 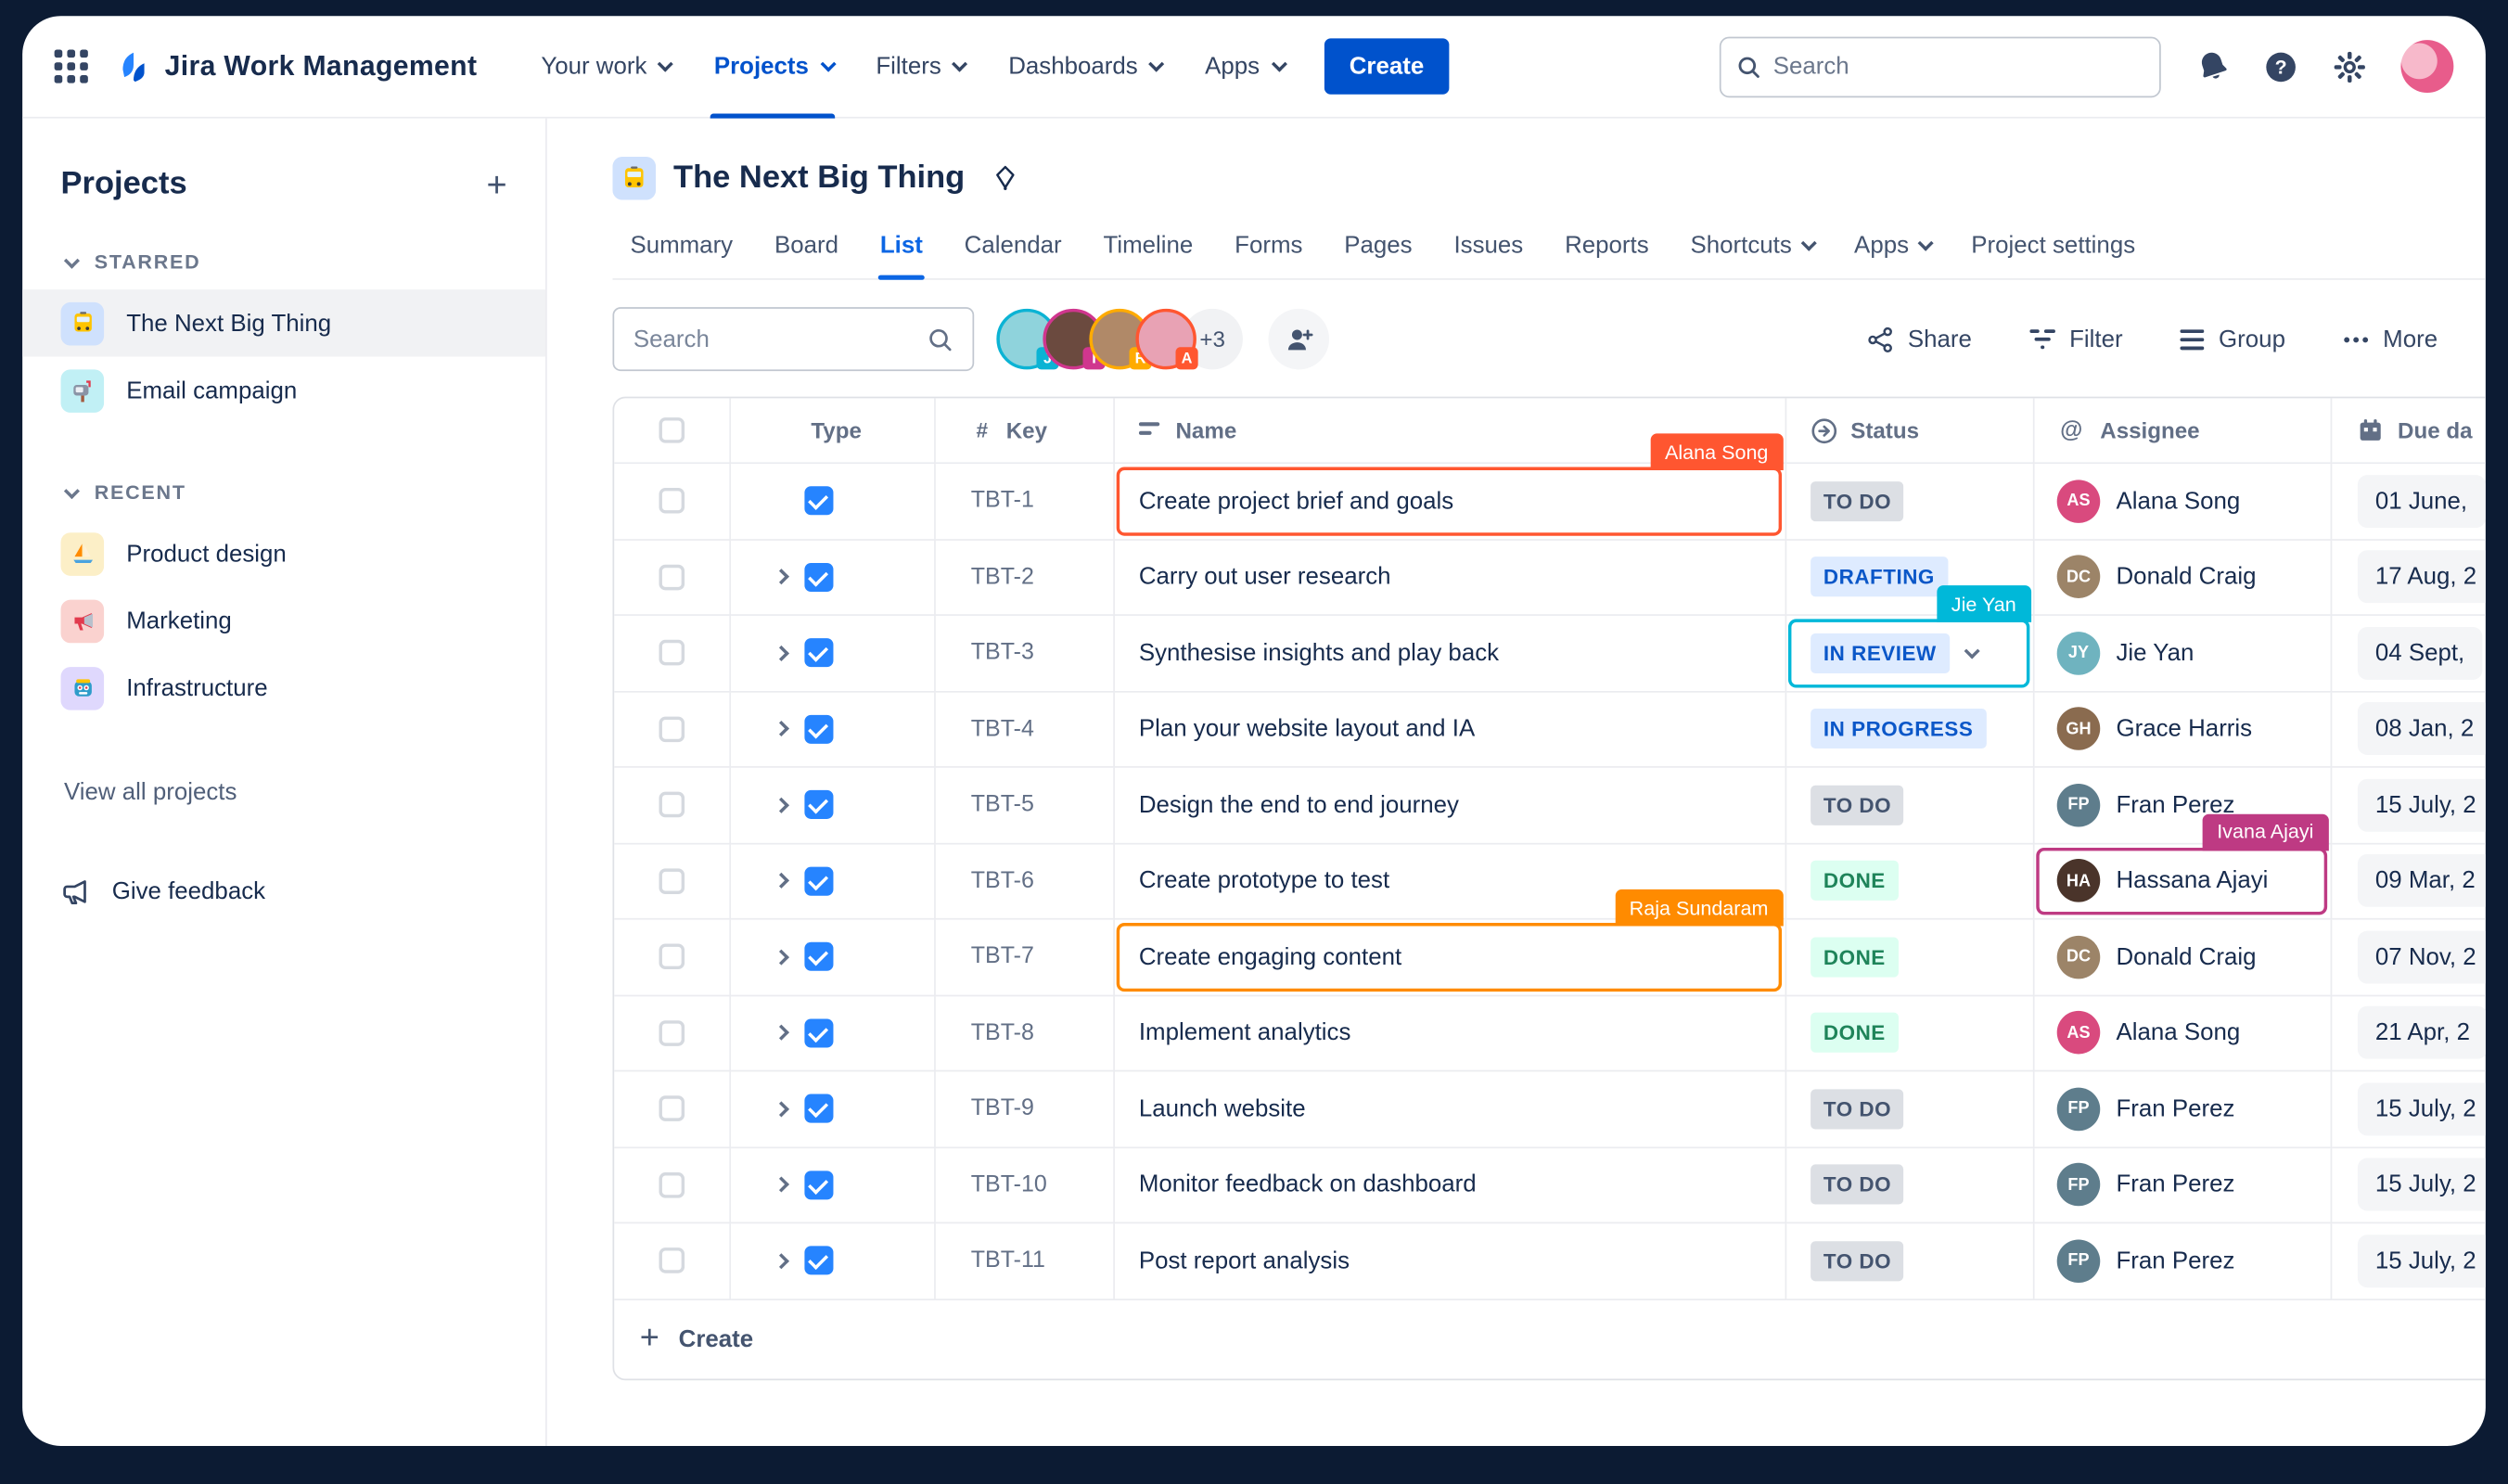 What do you see at coordinates (2075, 339) in the screenshot?
I see `filter-button: Filter` at bounding box center [2075, 339].